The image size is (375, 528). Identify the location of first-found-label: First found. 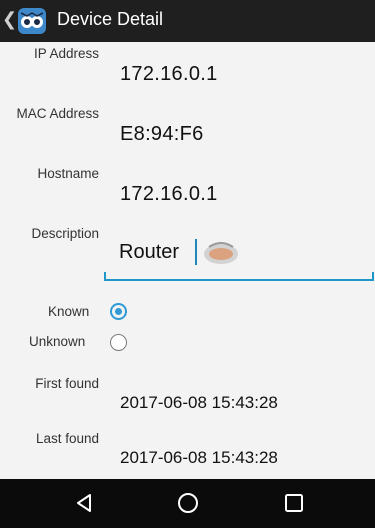
(67, 383).